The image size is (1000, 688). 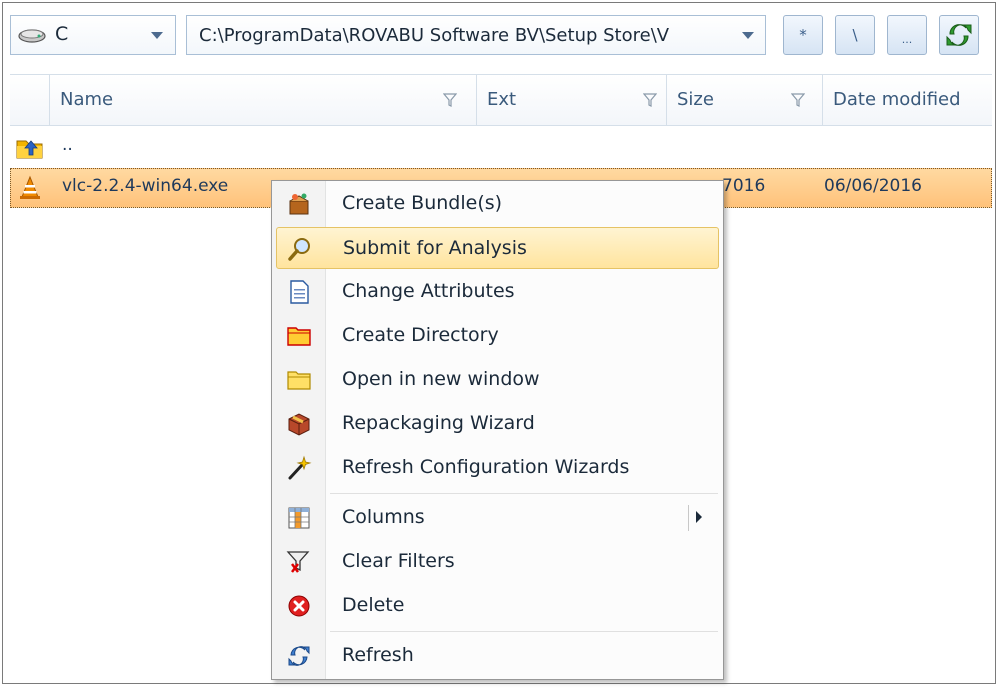 What do you see at coordinates (688, 518) in the screenshot?
I see `submenu-divider` at bounding box center [688, 518].